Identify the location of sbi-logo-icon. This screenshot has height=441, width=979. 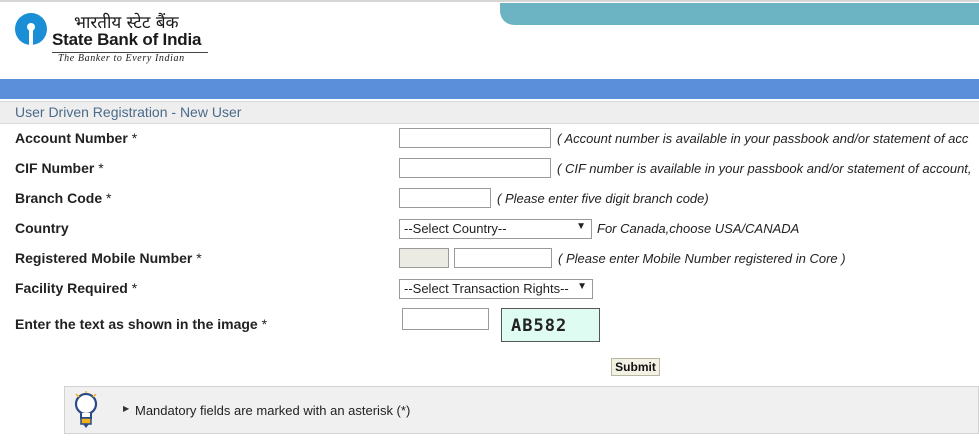
(31, 29).